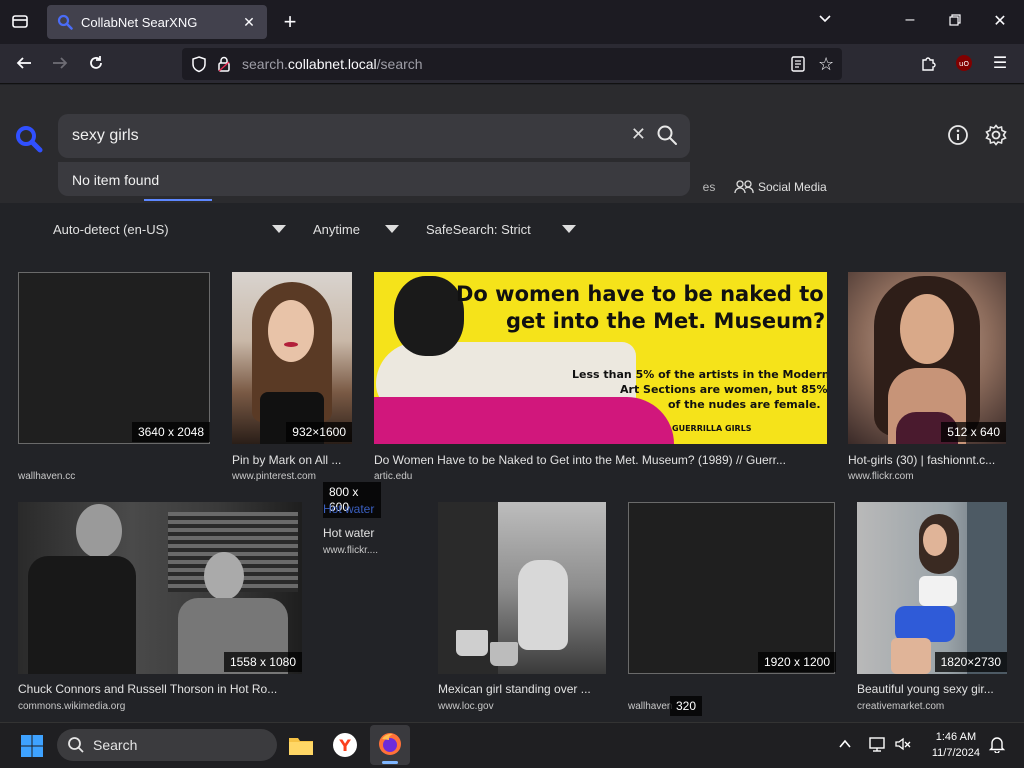 The width and height of the screenshot is (1024, 768). What do you see at coordinates (99, 531) in the screenshot?
I see `man-left-head-shape` at bounding box center [99, 531].